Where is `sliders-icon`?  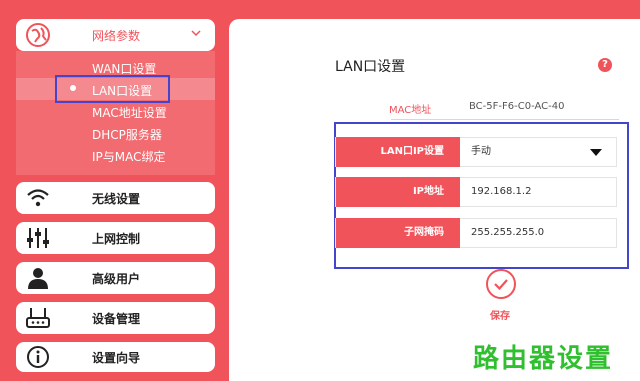
sliders-icon is located at coordinates (38, 238).